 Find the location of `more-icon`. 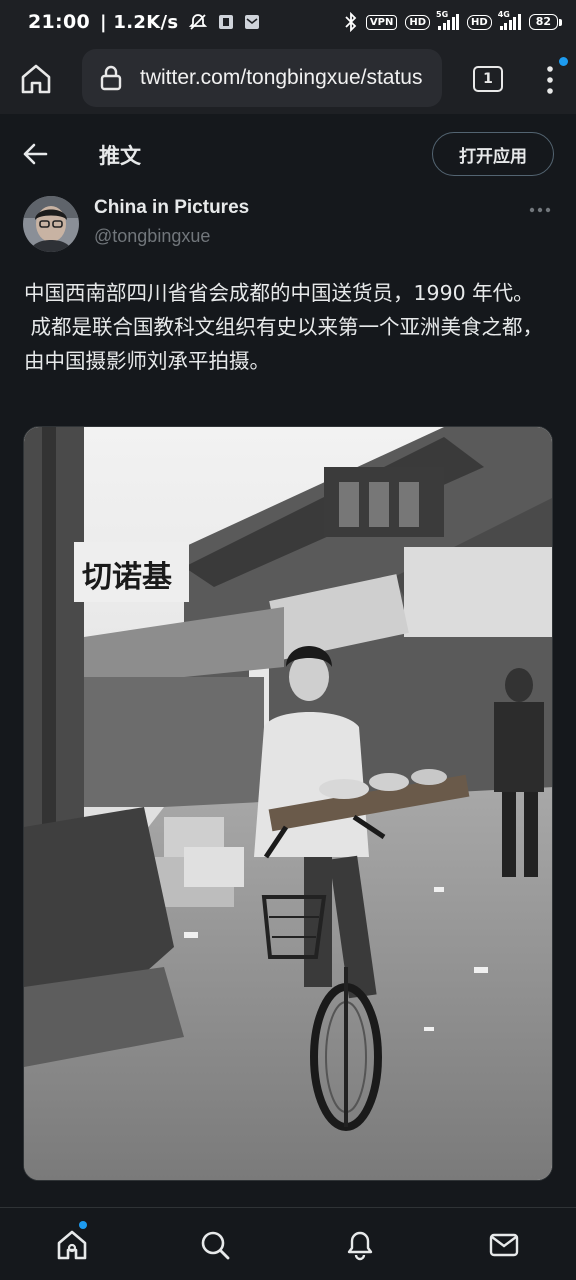

more-icon is located at coordinates (540, 210).